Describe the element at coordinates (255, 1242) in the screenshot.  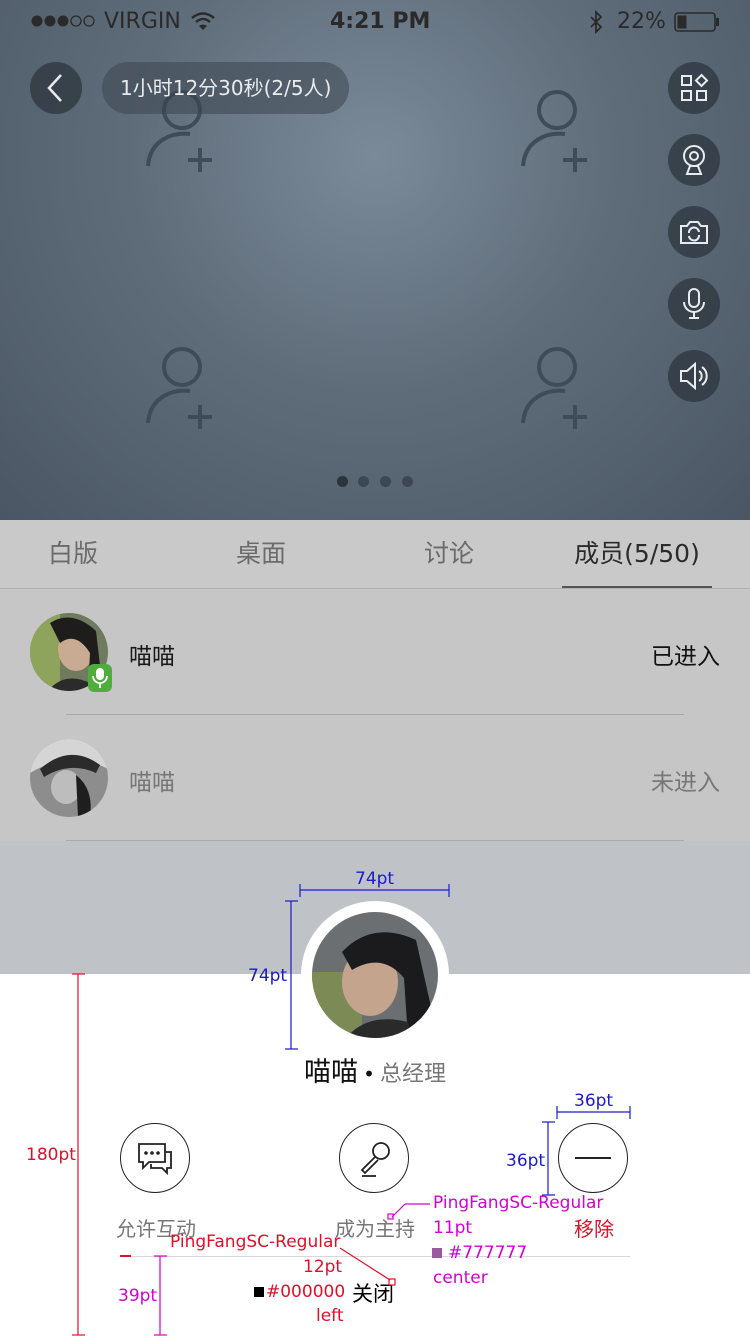
I see `spec-close-font: PingFangSC-Regular` at that location.